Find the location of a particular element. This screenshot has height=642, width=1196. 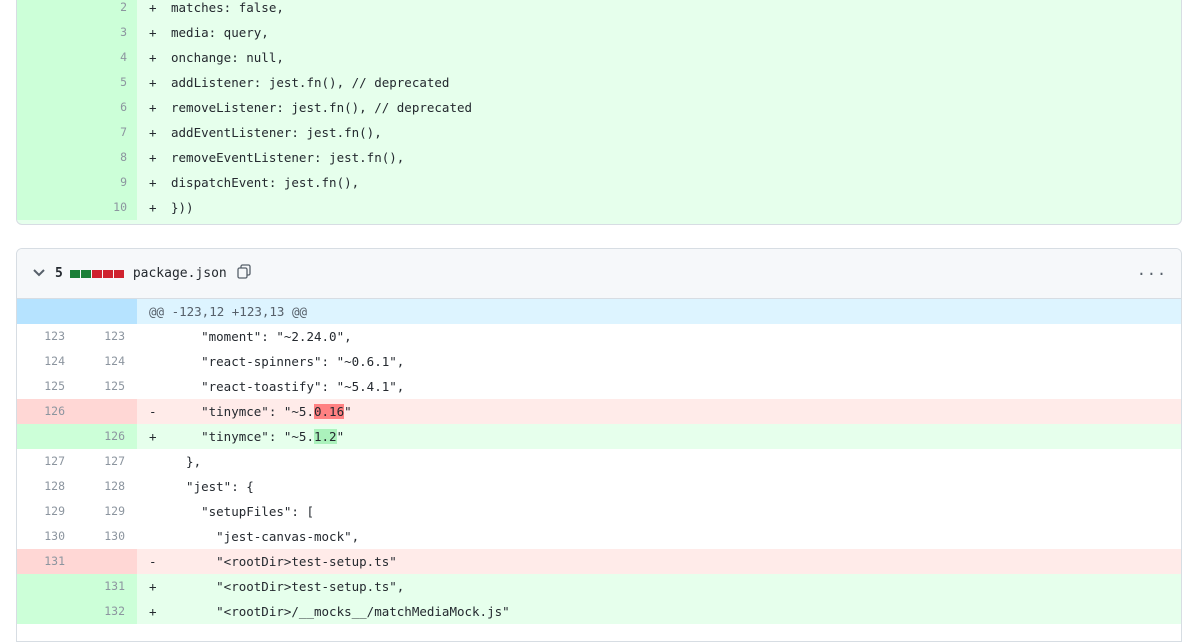

line-number: 8 is located at coordinates (77, 157).